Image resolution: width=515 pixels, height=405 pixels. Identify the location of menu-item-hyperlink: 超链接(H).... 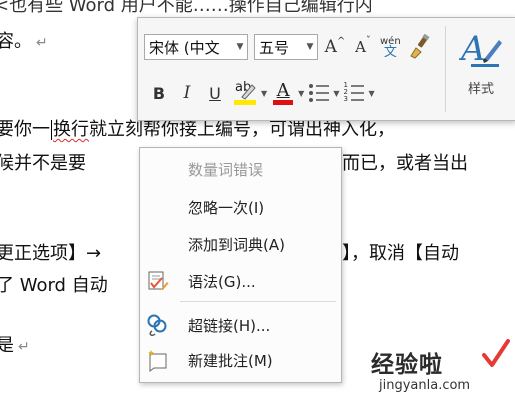
(240, 325).